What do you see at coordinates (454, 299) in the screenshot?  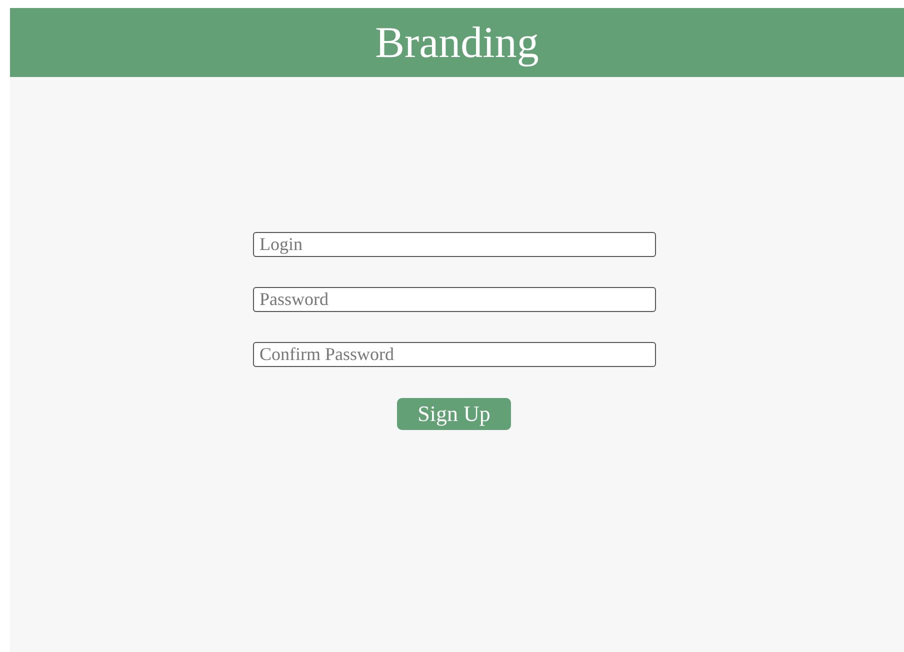 I see `input-field: Password` at bounding box center [454, 299].